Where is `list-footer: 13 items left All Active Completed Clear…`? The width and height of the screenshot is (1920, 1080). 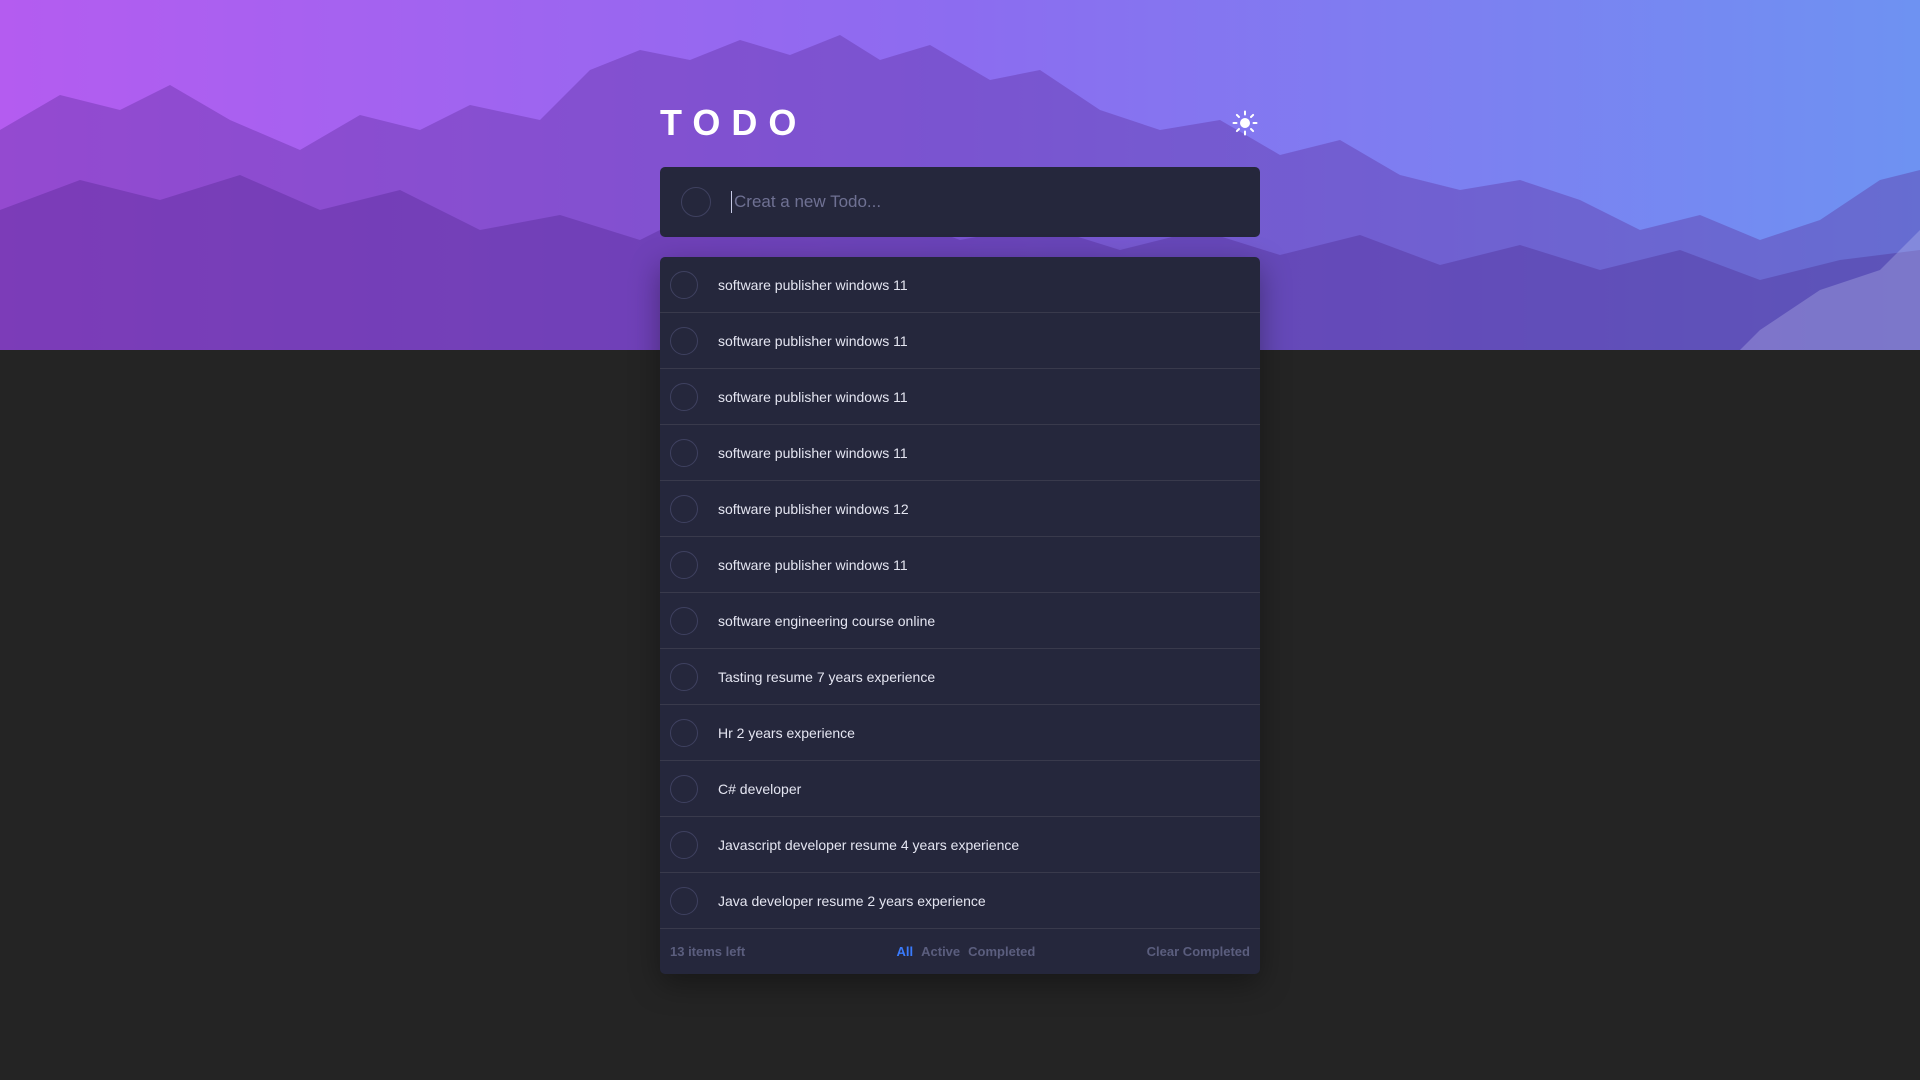 list-footer: 13 items left All Active Completed Clear… is located at coordinates (960, 951).